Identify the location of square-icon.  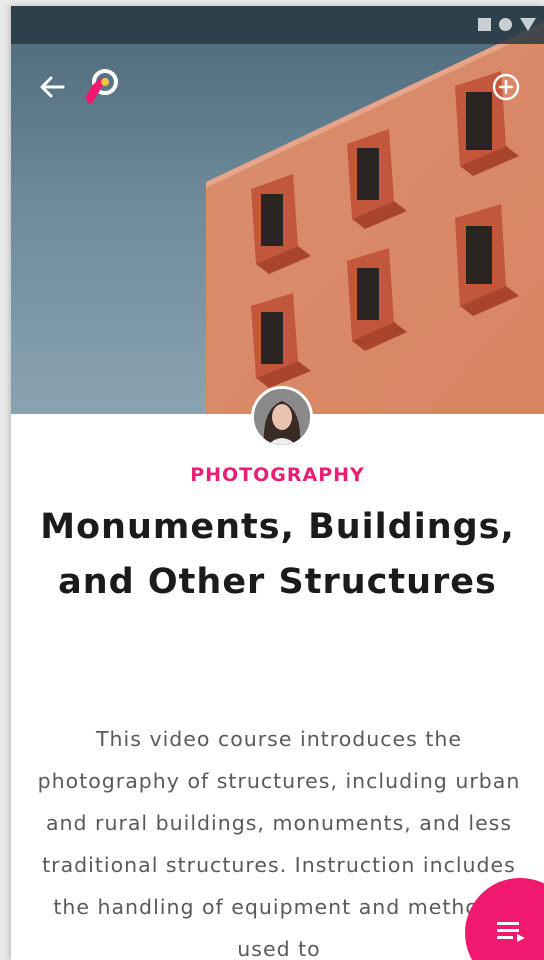
(484, 24).